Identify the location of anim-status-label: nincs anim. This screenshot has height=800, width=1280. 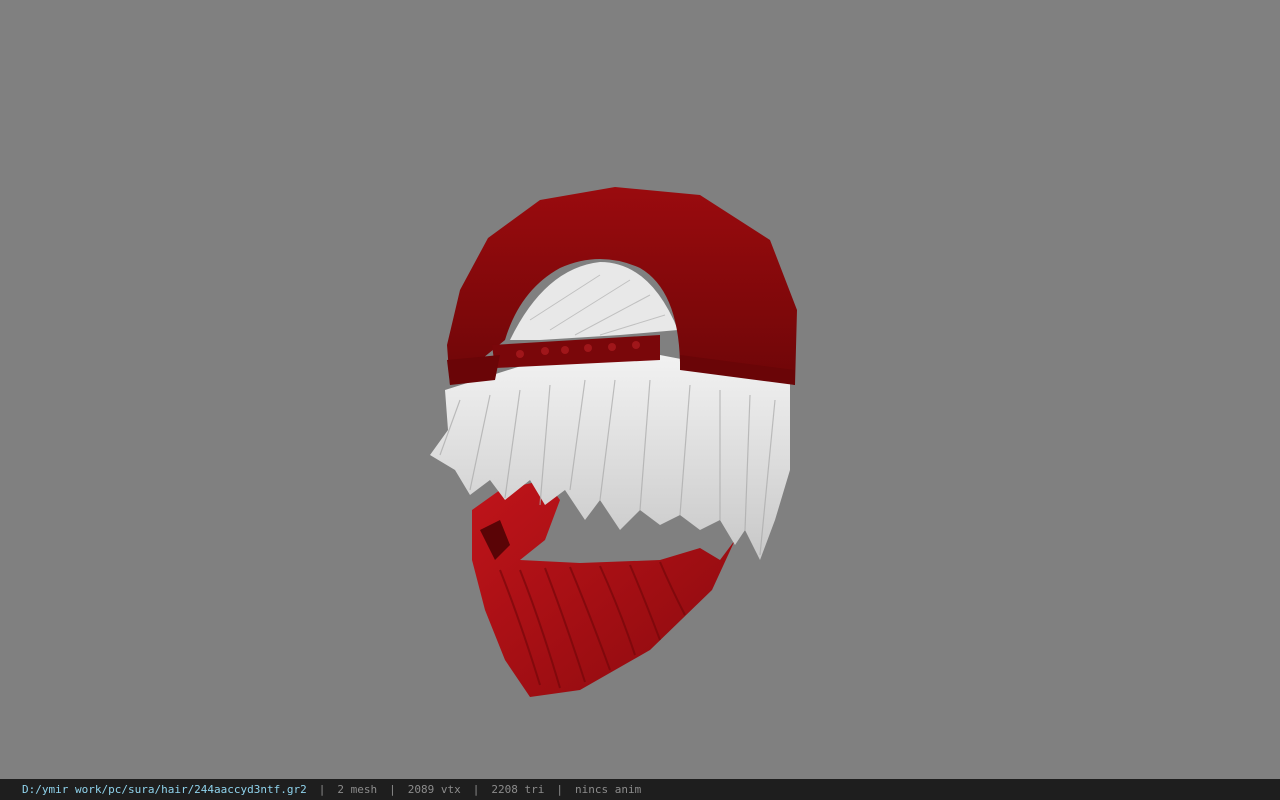
(608, 789).